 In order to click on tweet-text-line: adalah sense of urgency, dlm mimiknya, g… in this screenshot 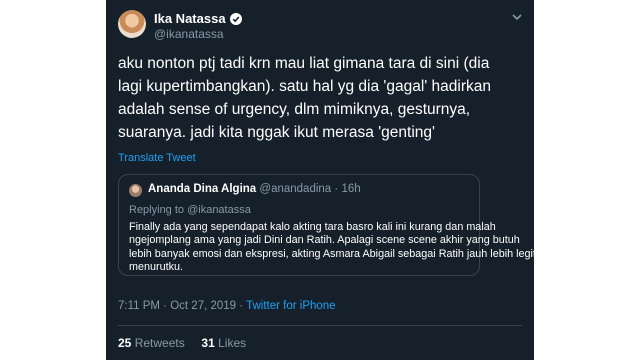, I will do `click(294, 109)`.